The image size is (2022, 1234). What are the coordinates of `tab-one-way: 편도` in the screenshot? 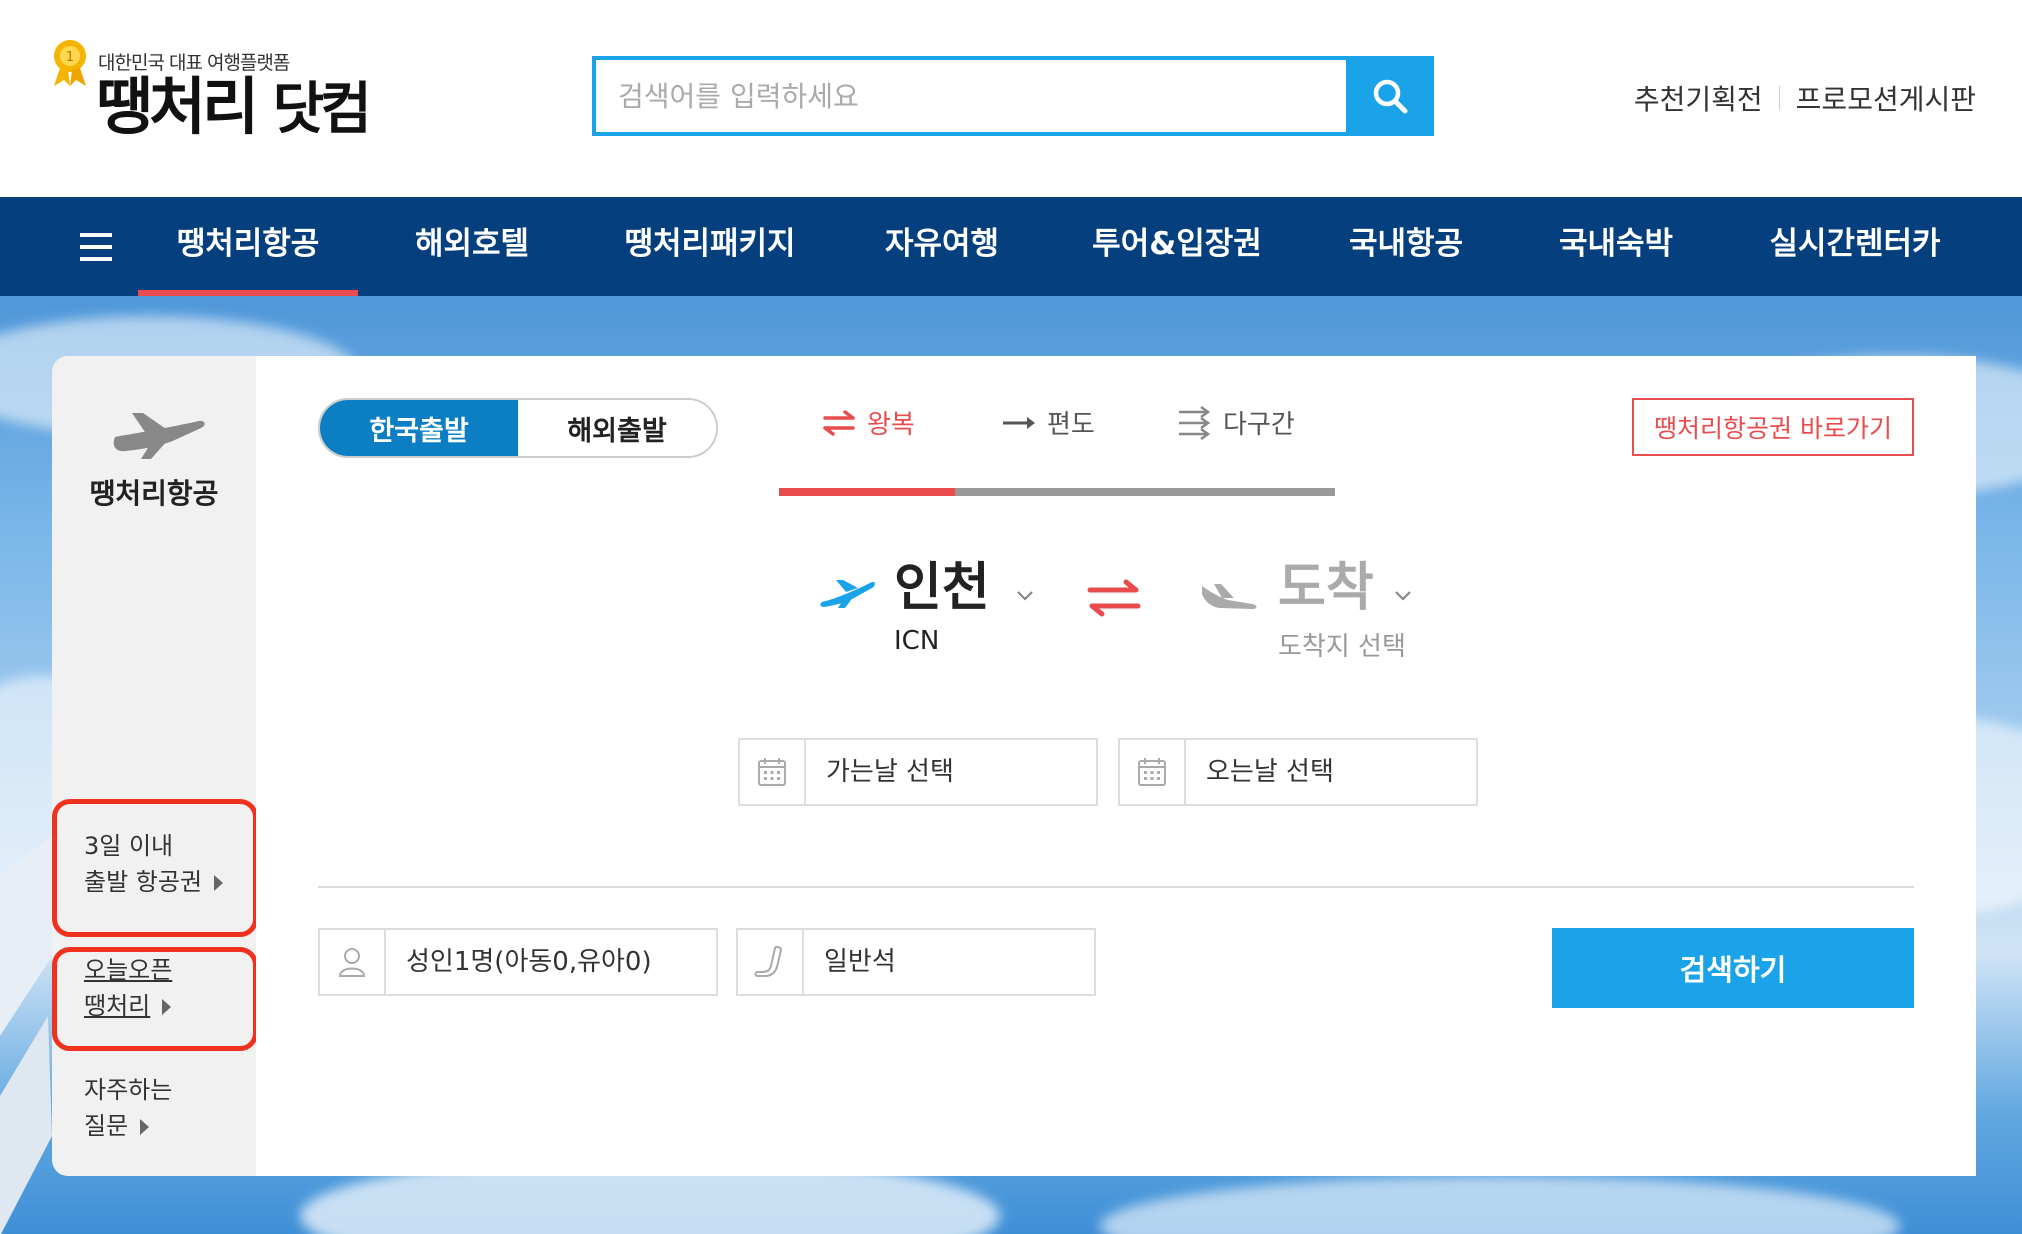 It's located at (1048, 422).